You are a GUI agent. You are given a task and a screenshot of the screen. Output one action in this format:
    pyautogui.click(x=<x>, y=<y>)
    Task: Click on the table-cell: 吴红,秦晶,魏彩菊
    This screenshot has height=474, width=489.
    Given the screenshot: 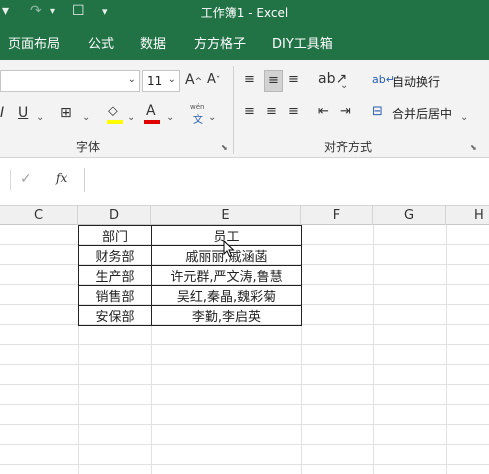 What is the action you would take?
    pyautogui.click(x=226, y=295)
    